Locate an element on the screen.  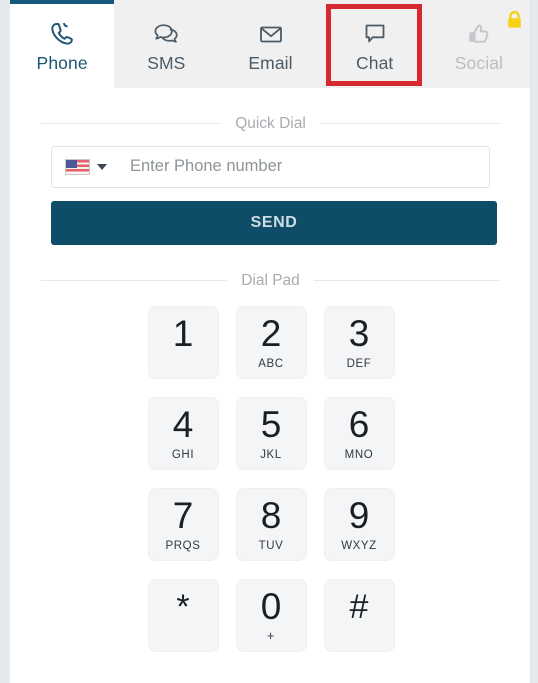
phone-number-input is located at coordinates (302, 166).